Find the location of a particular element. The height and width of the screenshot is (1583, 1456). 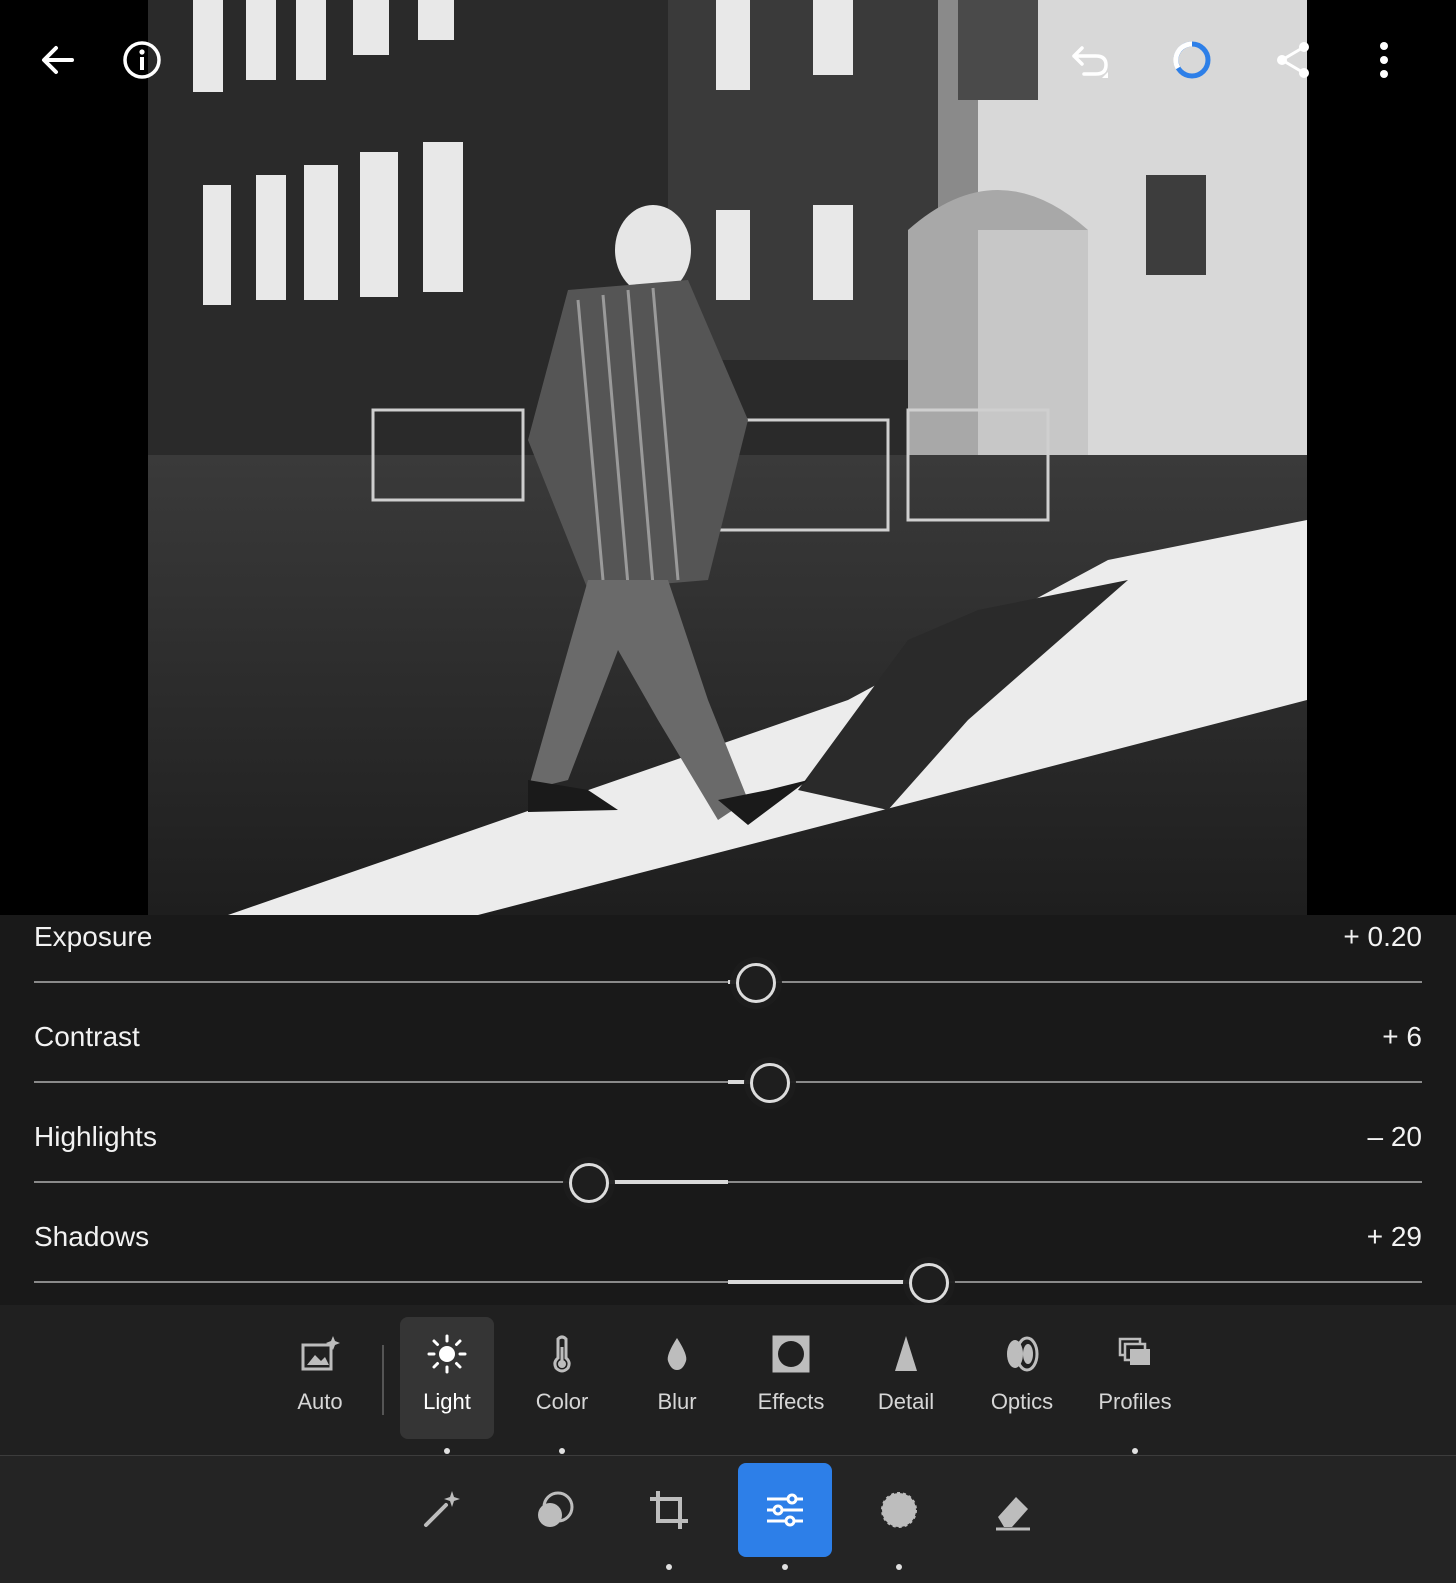

info-icon is located at coordinates (142, 60).